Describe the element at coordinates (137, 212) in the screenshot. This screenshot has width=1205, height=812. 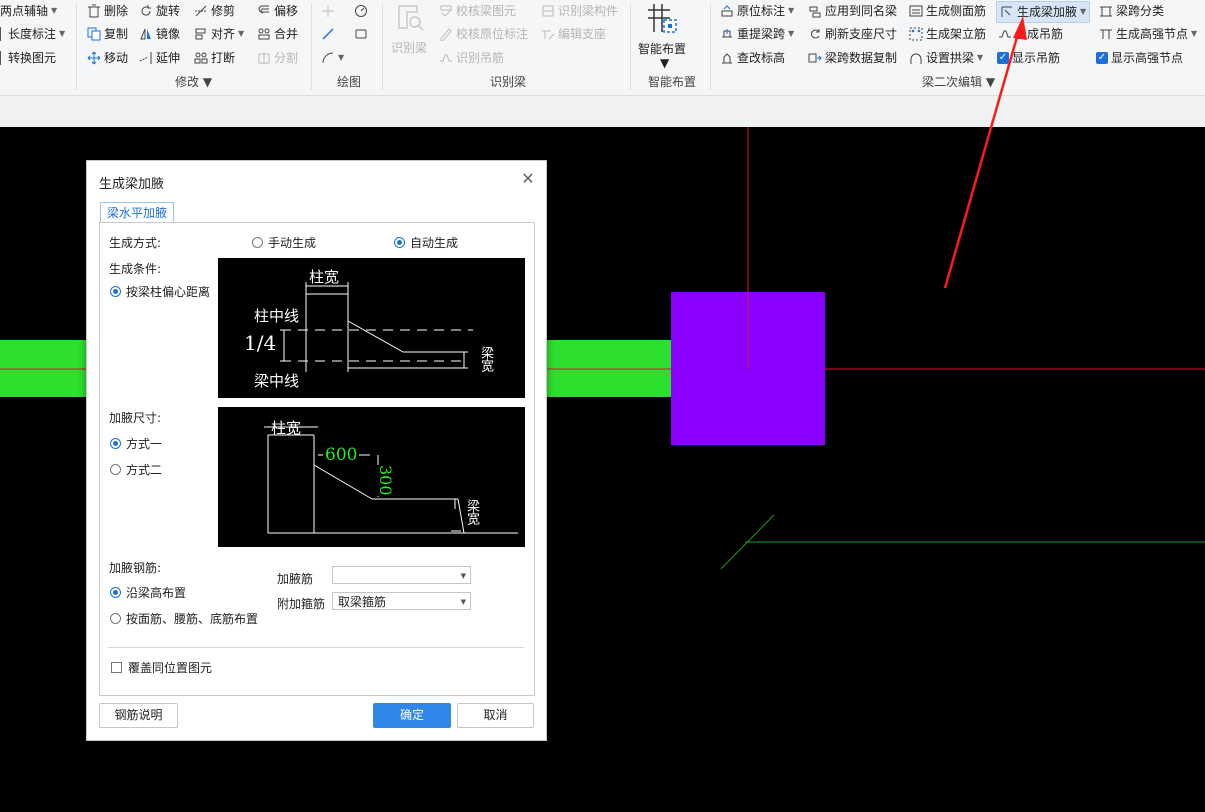
I see `tab-horizontal-haunch: 梁水平加腋` at that location.